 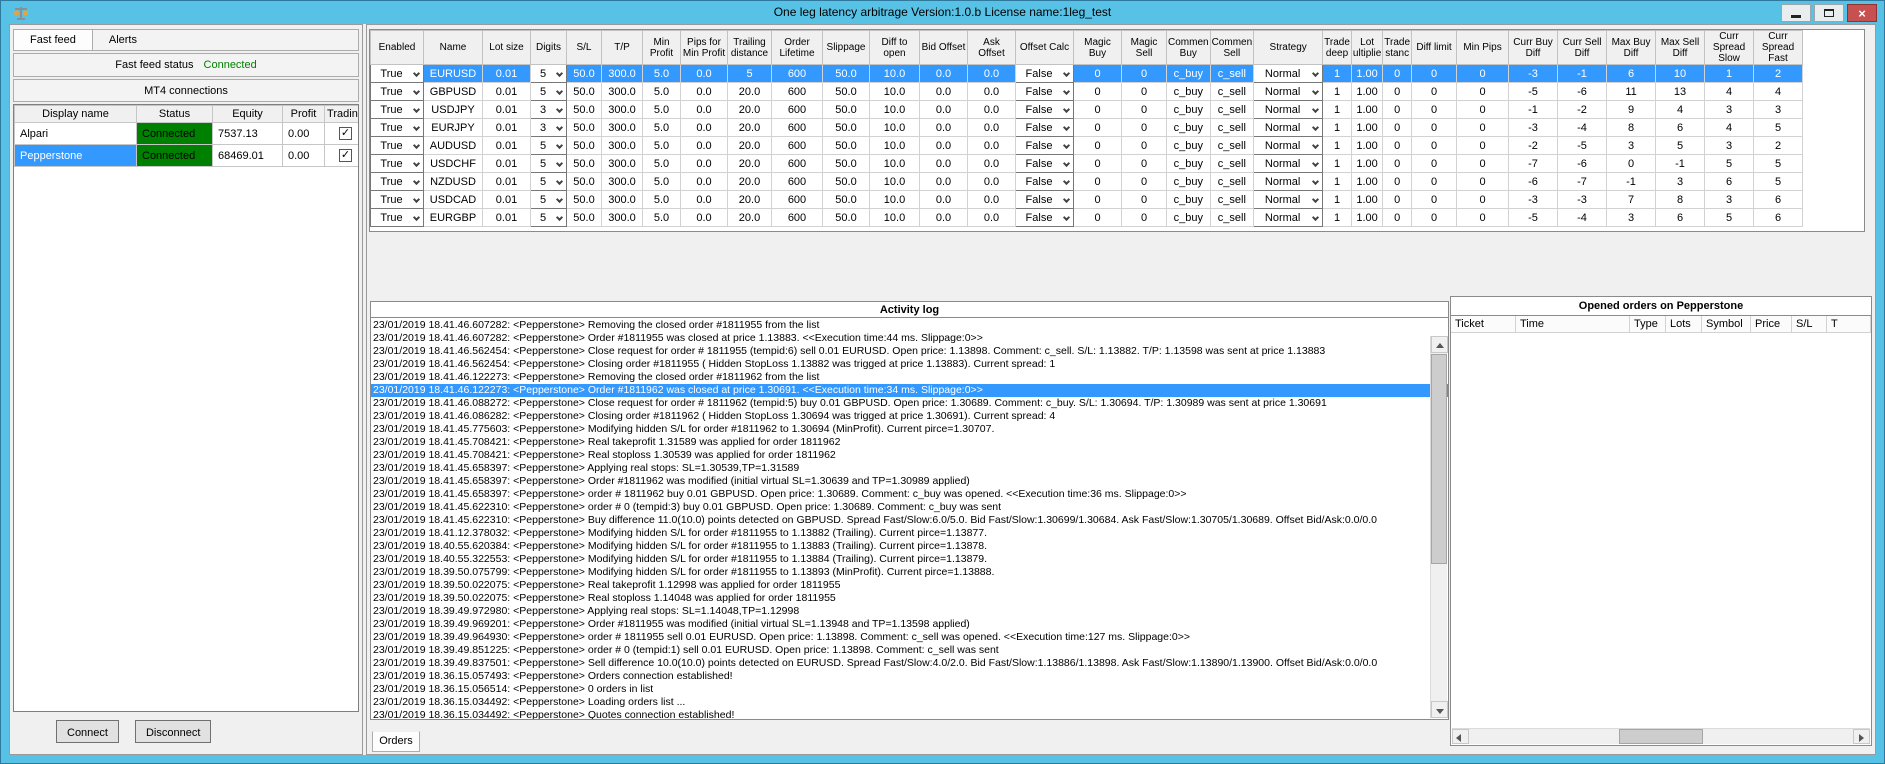 I want to click on scroll-left-icon, so click(x=1460, y=736).